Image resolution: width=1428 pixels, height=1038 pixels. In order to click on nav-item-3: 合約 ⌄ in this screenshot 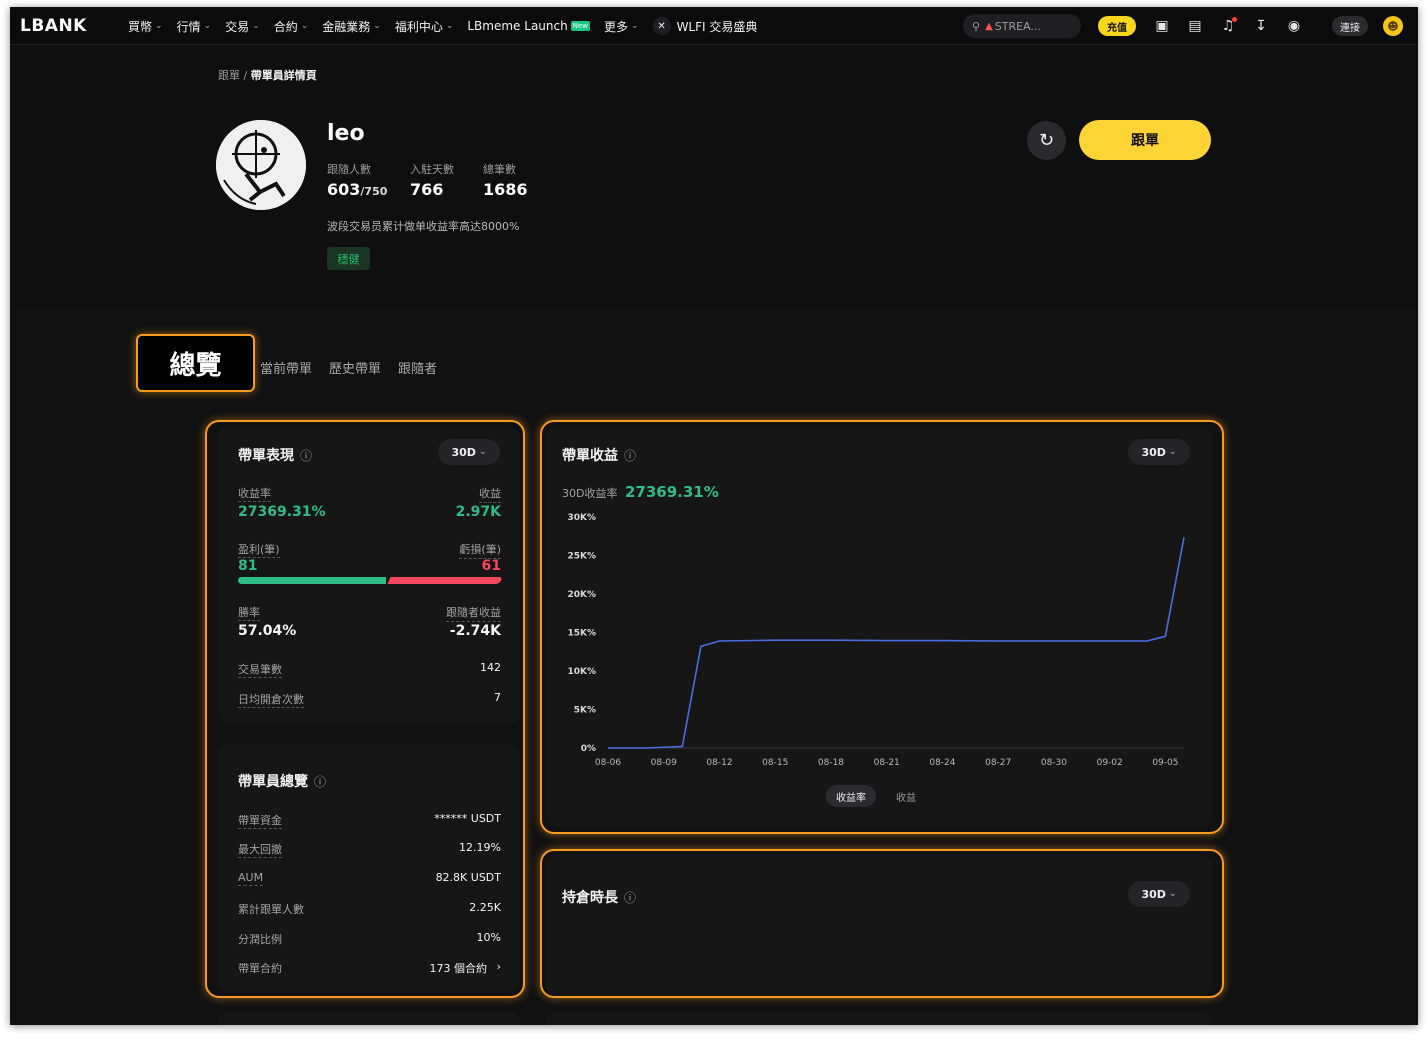, I will do `click(291, 26)`.